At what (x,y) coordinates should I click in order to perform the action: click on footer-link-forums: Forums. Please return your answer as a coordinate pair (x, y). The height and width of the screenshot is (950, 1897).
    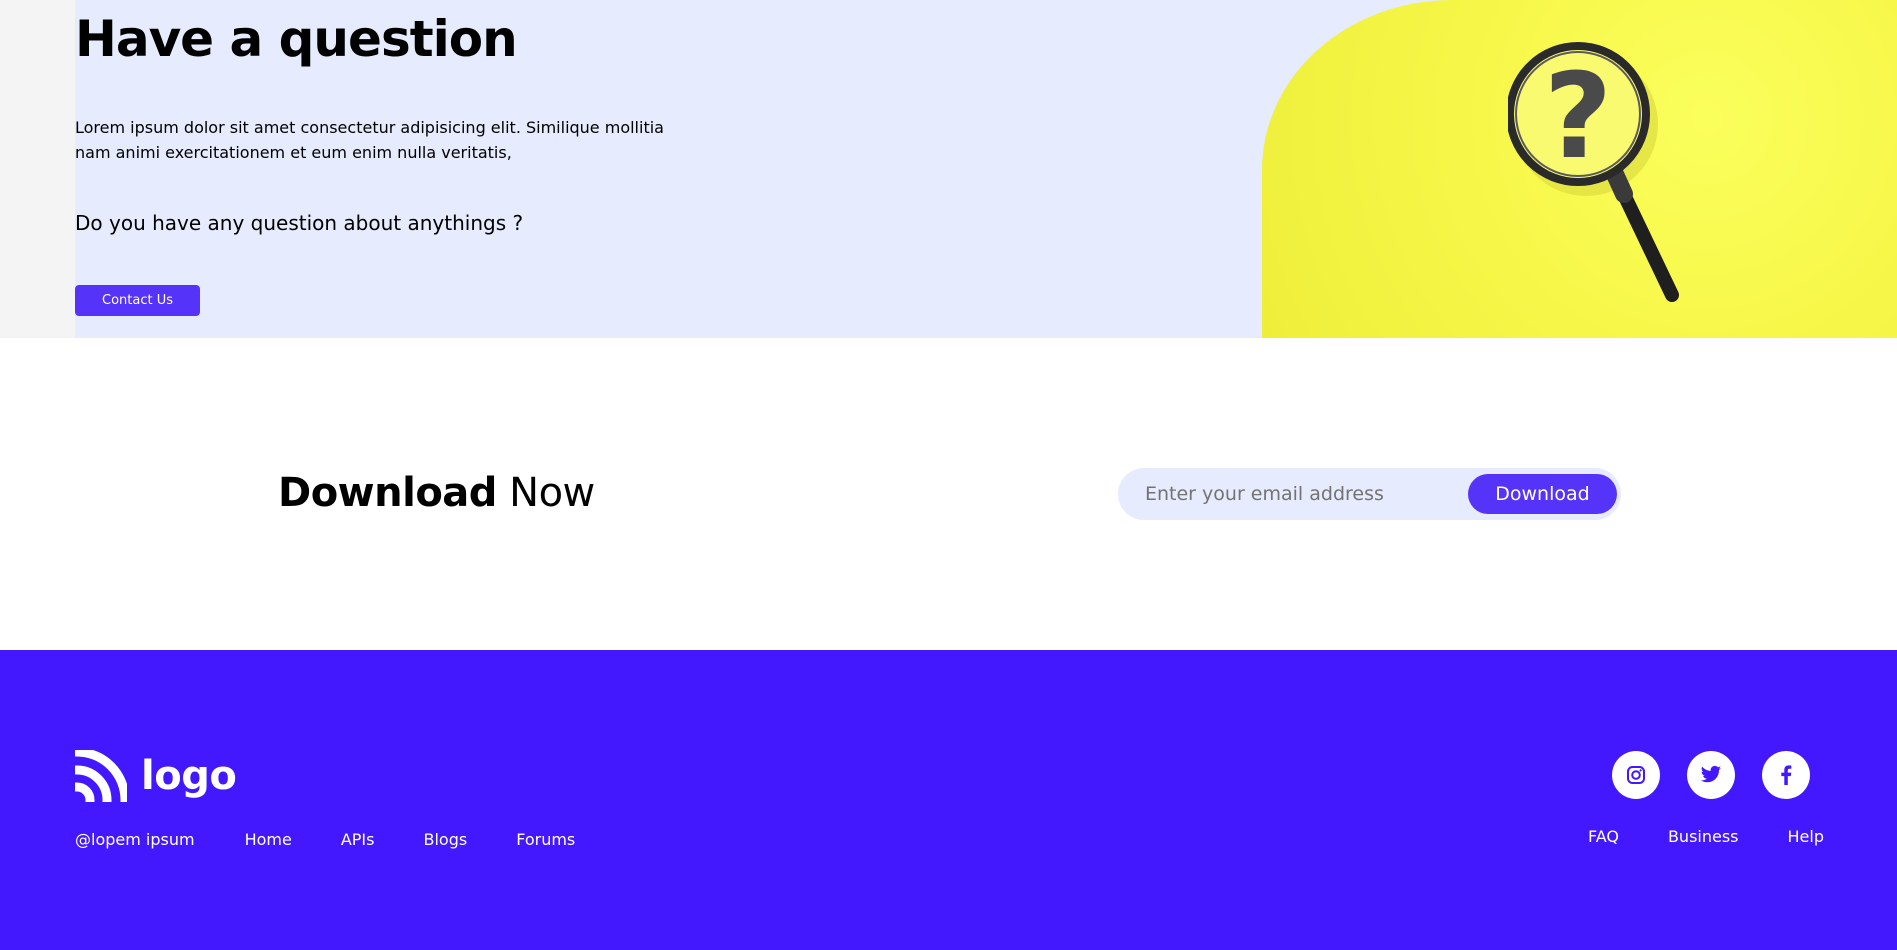
    Looking at the image, I should click on (545, 839).